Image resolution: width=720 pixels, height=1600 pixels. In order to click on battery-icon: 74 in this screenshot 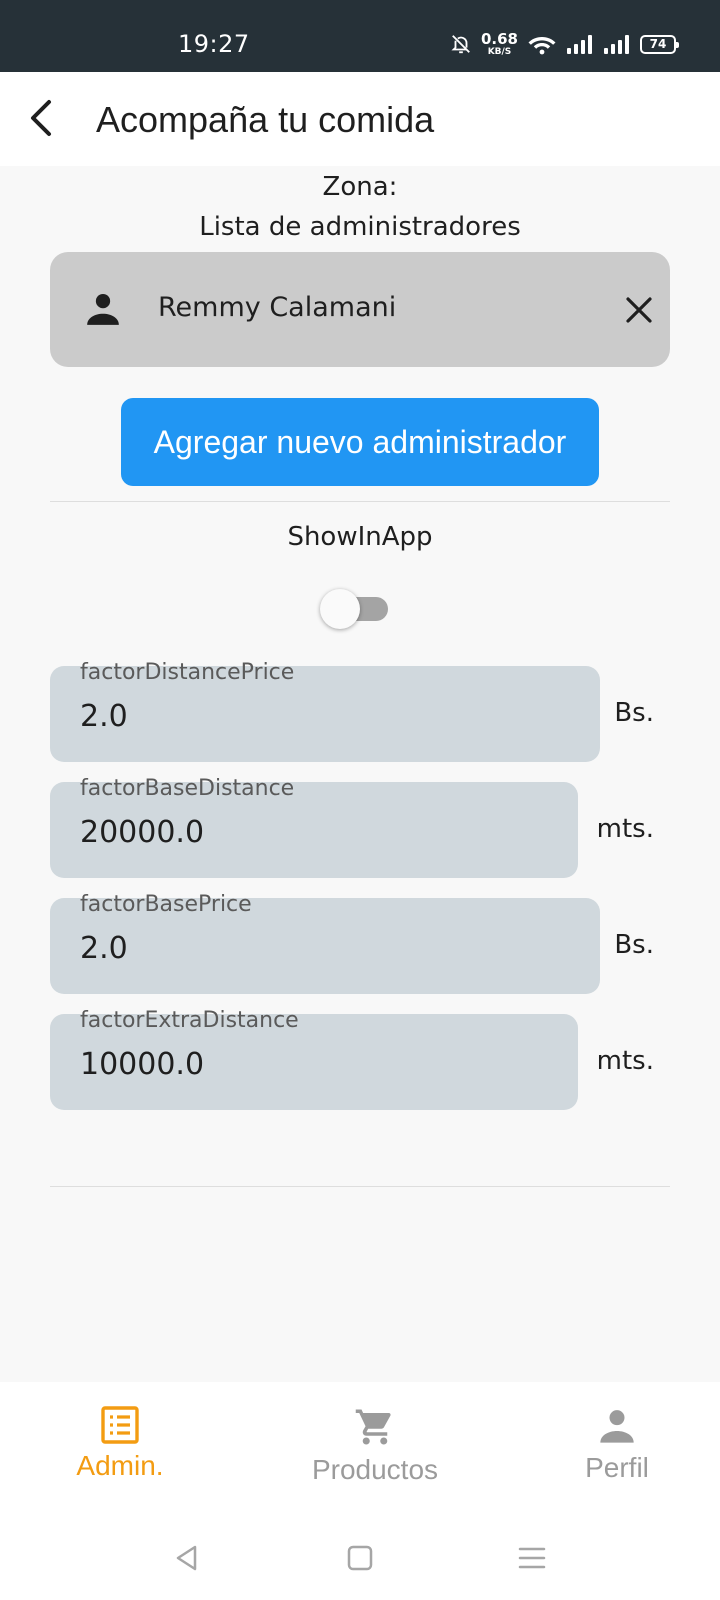, I will do `click(659, 44)`.